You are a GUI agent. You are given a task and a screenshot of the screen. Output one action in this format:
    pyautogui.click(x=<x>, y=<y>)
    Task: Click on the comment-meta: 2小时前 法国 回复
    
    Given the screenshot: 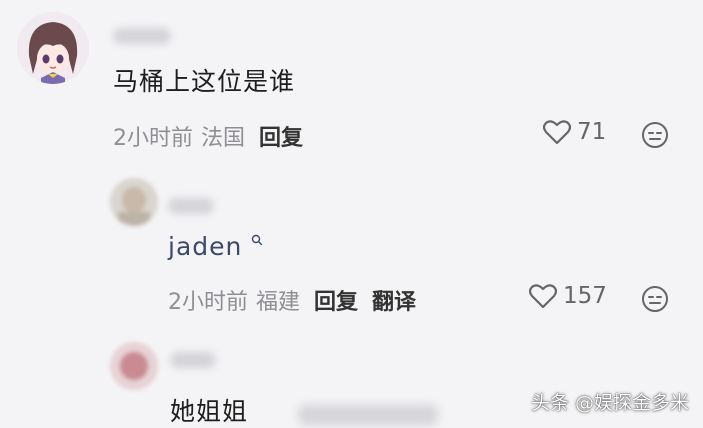 What is the action you would take?
    pyautogui.click(x=208, y=136)
    